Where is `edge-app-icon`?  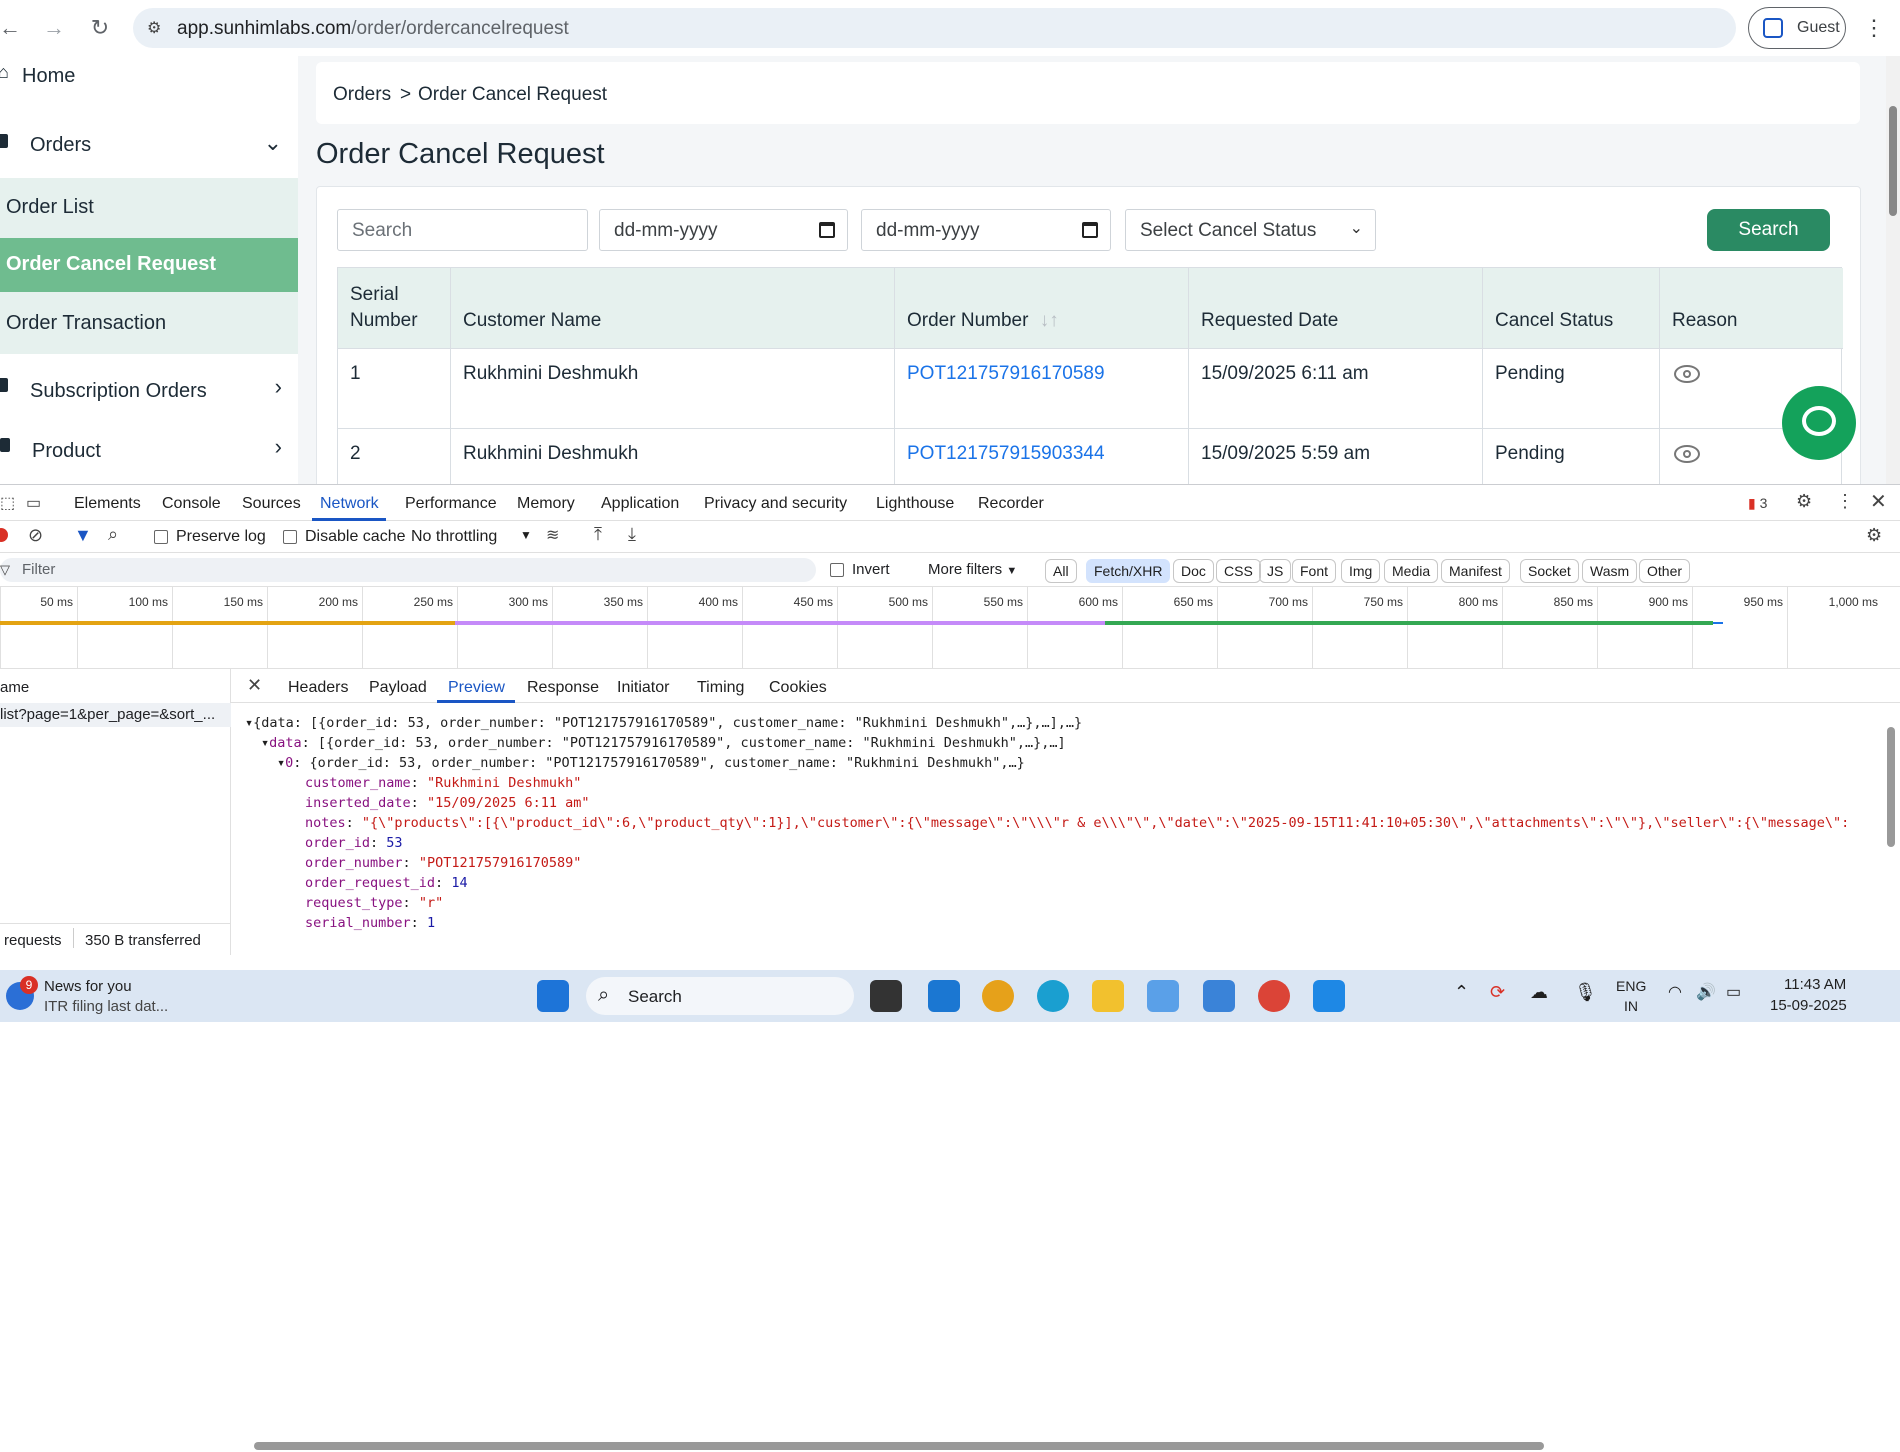 edge-app-icon is located at coordinates (1053, 996).